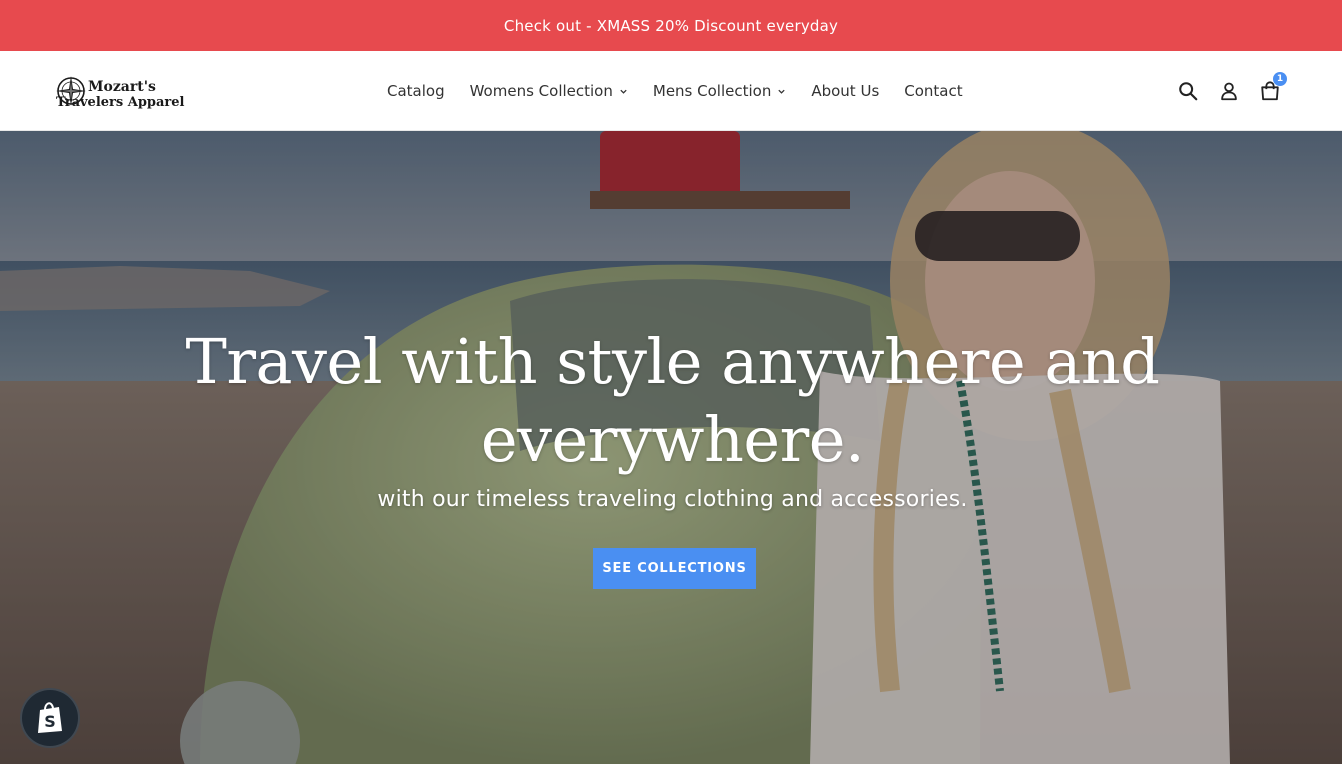  I want to click on shopify-icon: S, so click(50, 717).